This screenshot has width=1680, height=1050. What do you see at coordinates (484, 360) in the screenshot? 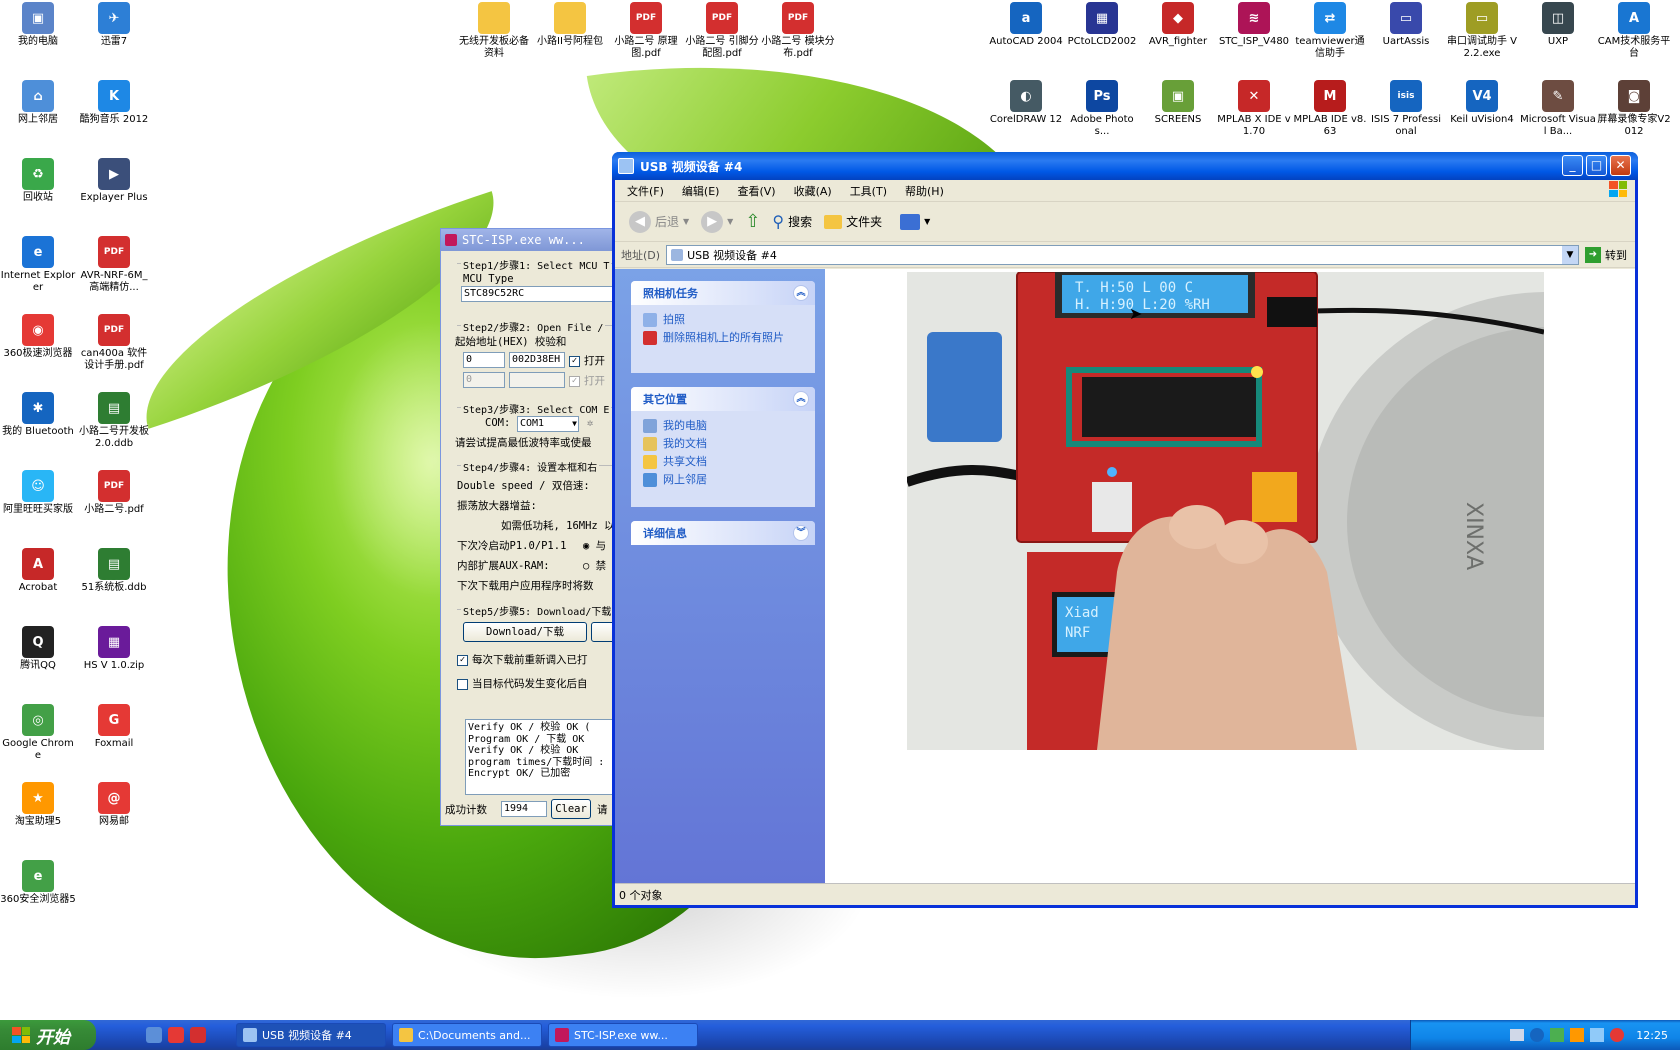
I see `start-address-input: 0` at bounding box center [484, 360].